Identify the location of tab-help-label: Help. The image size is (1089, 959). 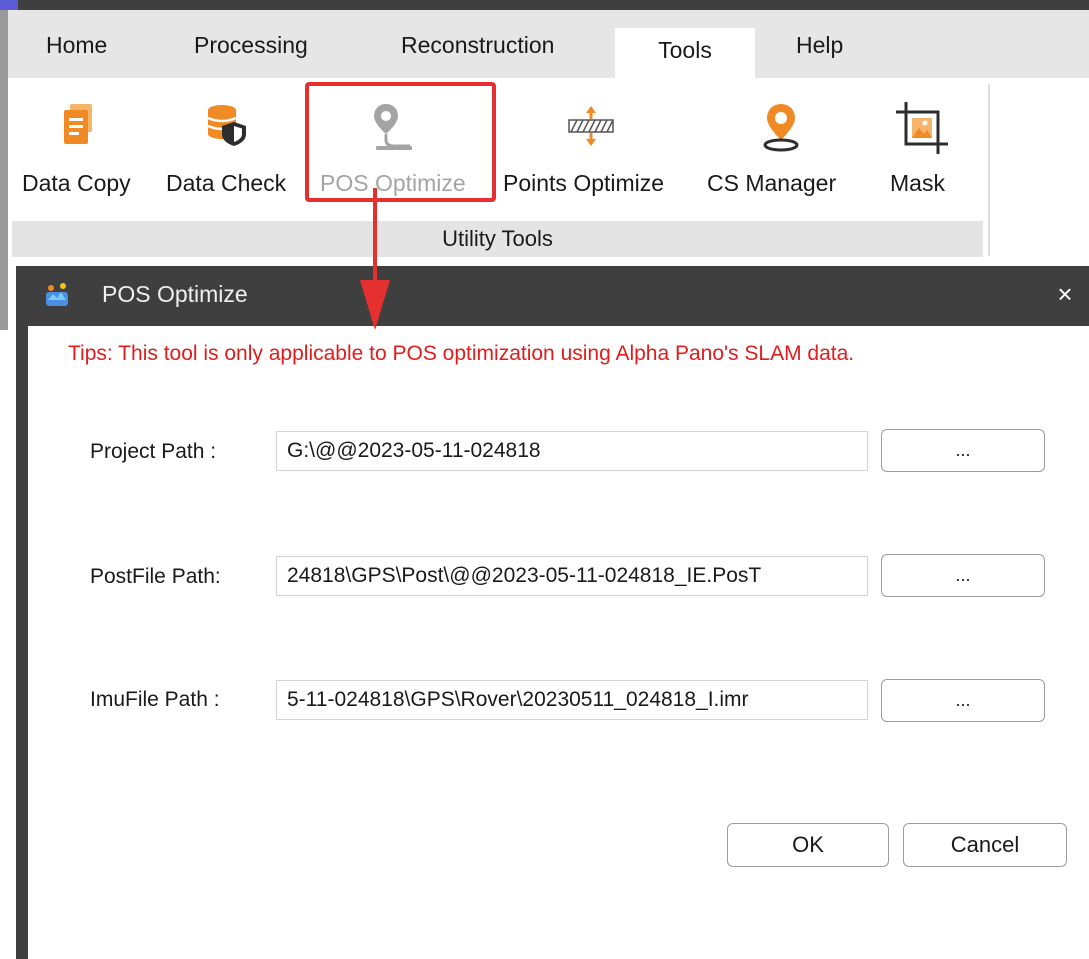
(820, 45).